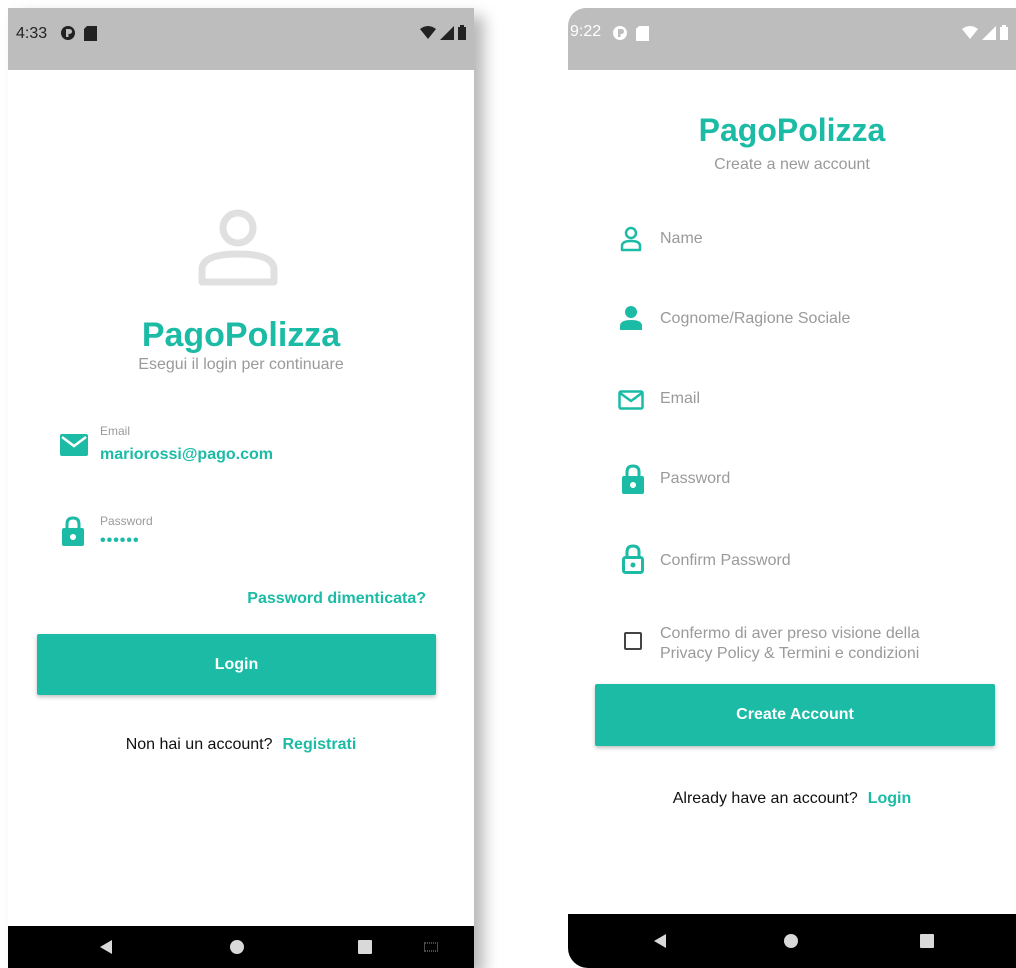 This screenshot has width=1016, height=968. I want to click on consent-checkbox, so click(633, 641).